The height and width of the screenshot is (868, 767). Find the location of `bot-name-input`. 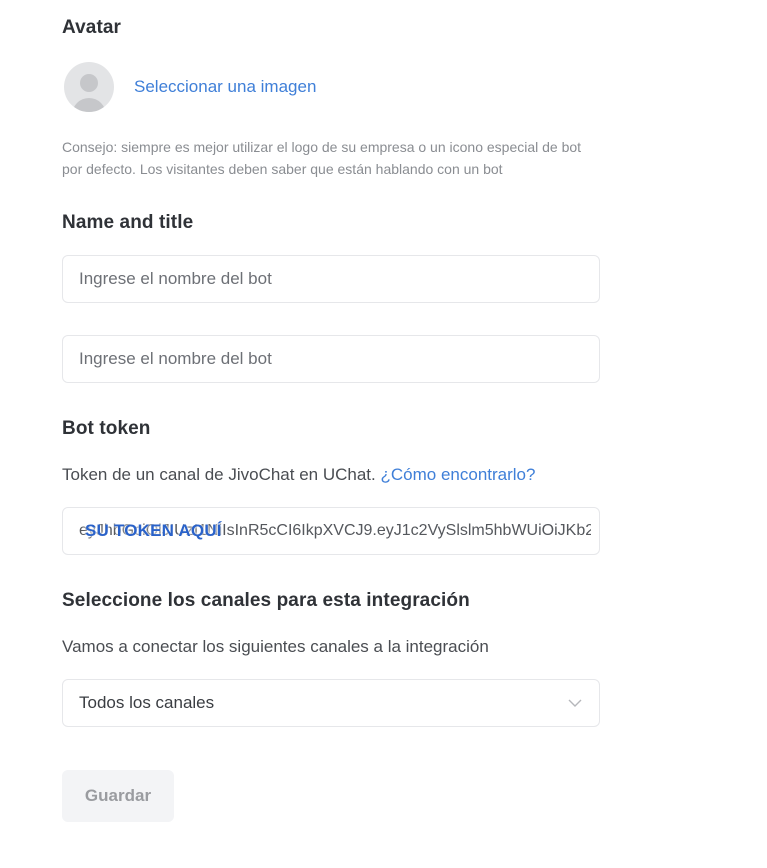

bot-name-input is located at coordinates (331, 279).